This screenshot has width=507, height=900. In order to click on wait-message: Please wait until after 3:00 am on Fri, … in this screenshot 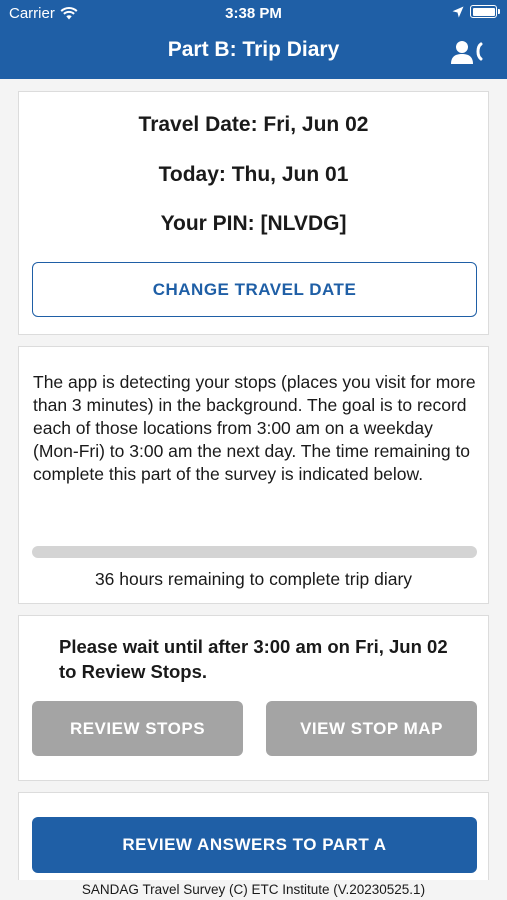, I will do `click(253, 659)`.